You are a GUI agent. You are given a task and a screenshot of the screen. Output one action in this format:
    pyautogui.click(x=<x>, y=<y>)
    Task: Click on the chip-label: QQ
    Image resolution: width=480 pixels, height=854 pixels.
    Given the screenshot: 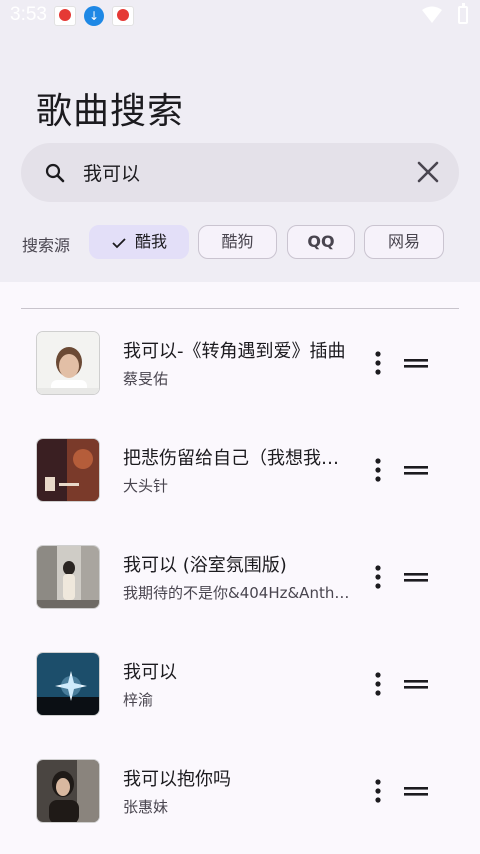 What is the action you would take?
    pyautogui.click(x=321, y=241)
    